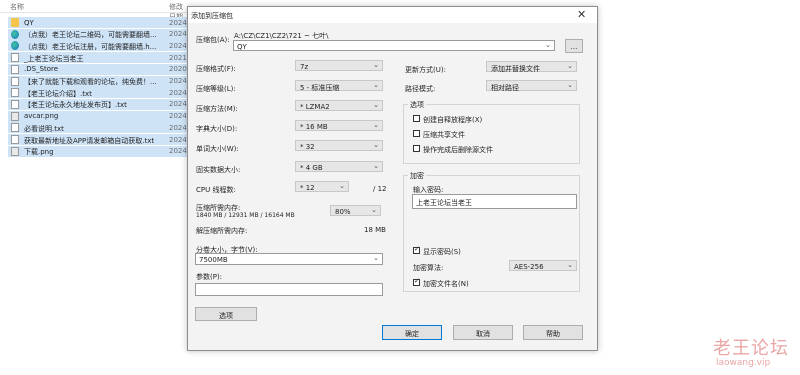 The width and height of the screenshot is (800, 375). What do you see at coordinates (416, 133) in the screenshot?
I see `shared-checkbox` at bounding box center [416, 133].